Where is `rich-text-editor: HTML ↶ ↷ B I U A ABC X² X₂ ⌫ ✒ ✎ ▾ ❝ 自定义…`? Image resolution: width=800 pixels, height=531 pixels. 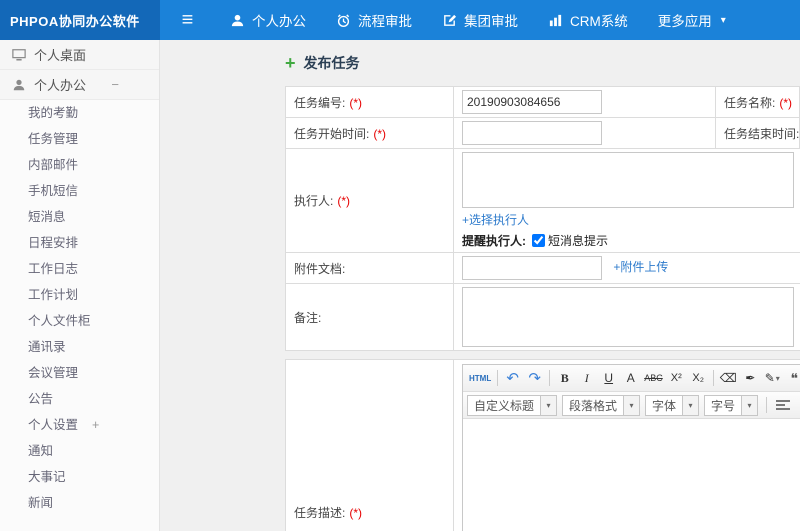 rich-text-editor: HTML ↶ ↷ B I U A ABC X² X₂ ⌫ ✒ ✎ ▾ ❝ 自定义… is located at coordinates (631, 447).